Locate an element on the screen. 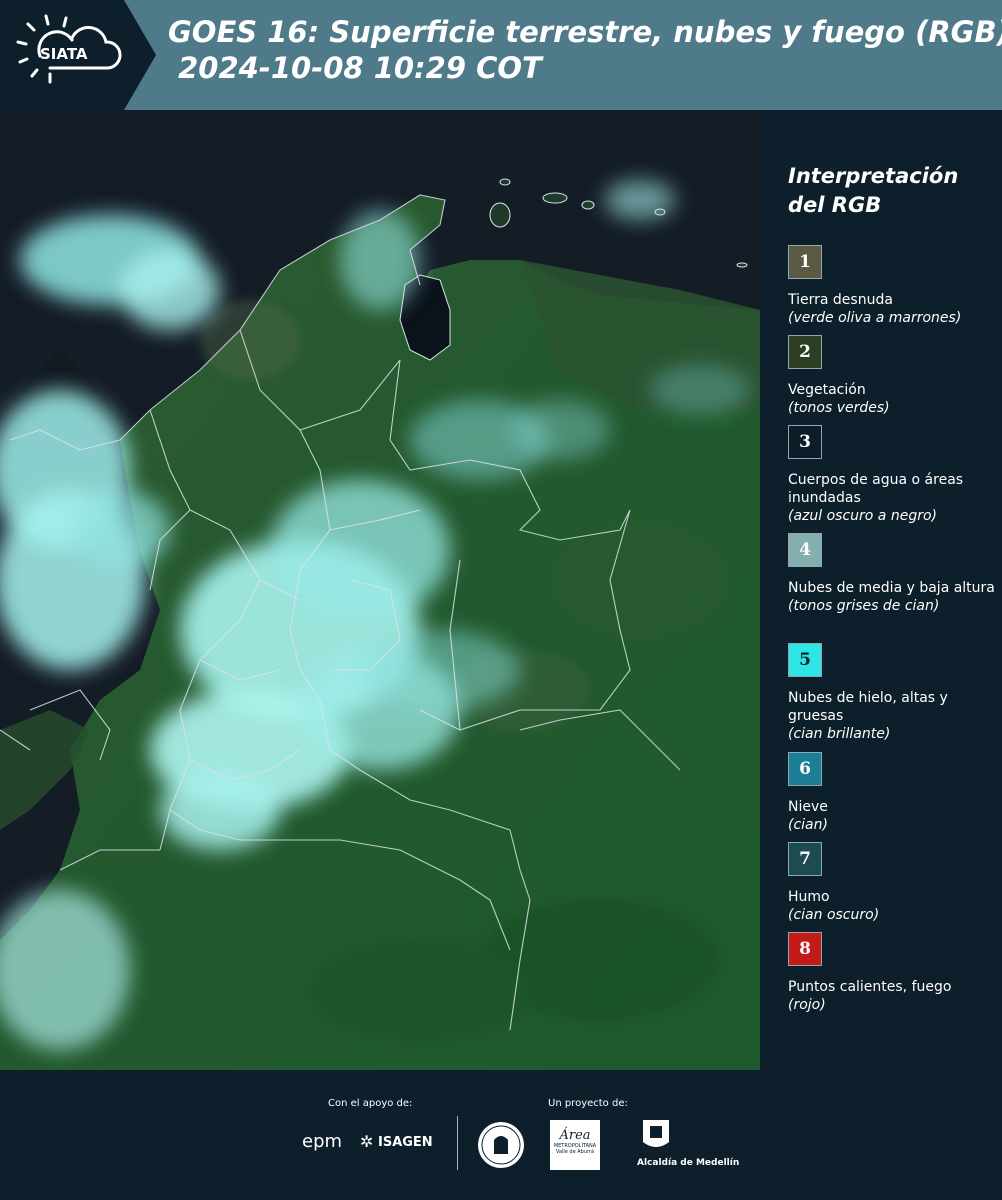 The image size is (1002, 1200). legend-swatch: 7 is located at coordinates (805, 859).